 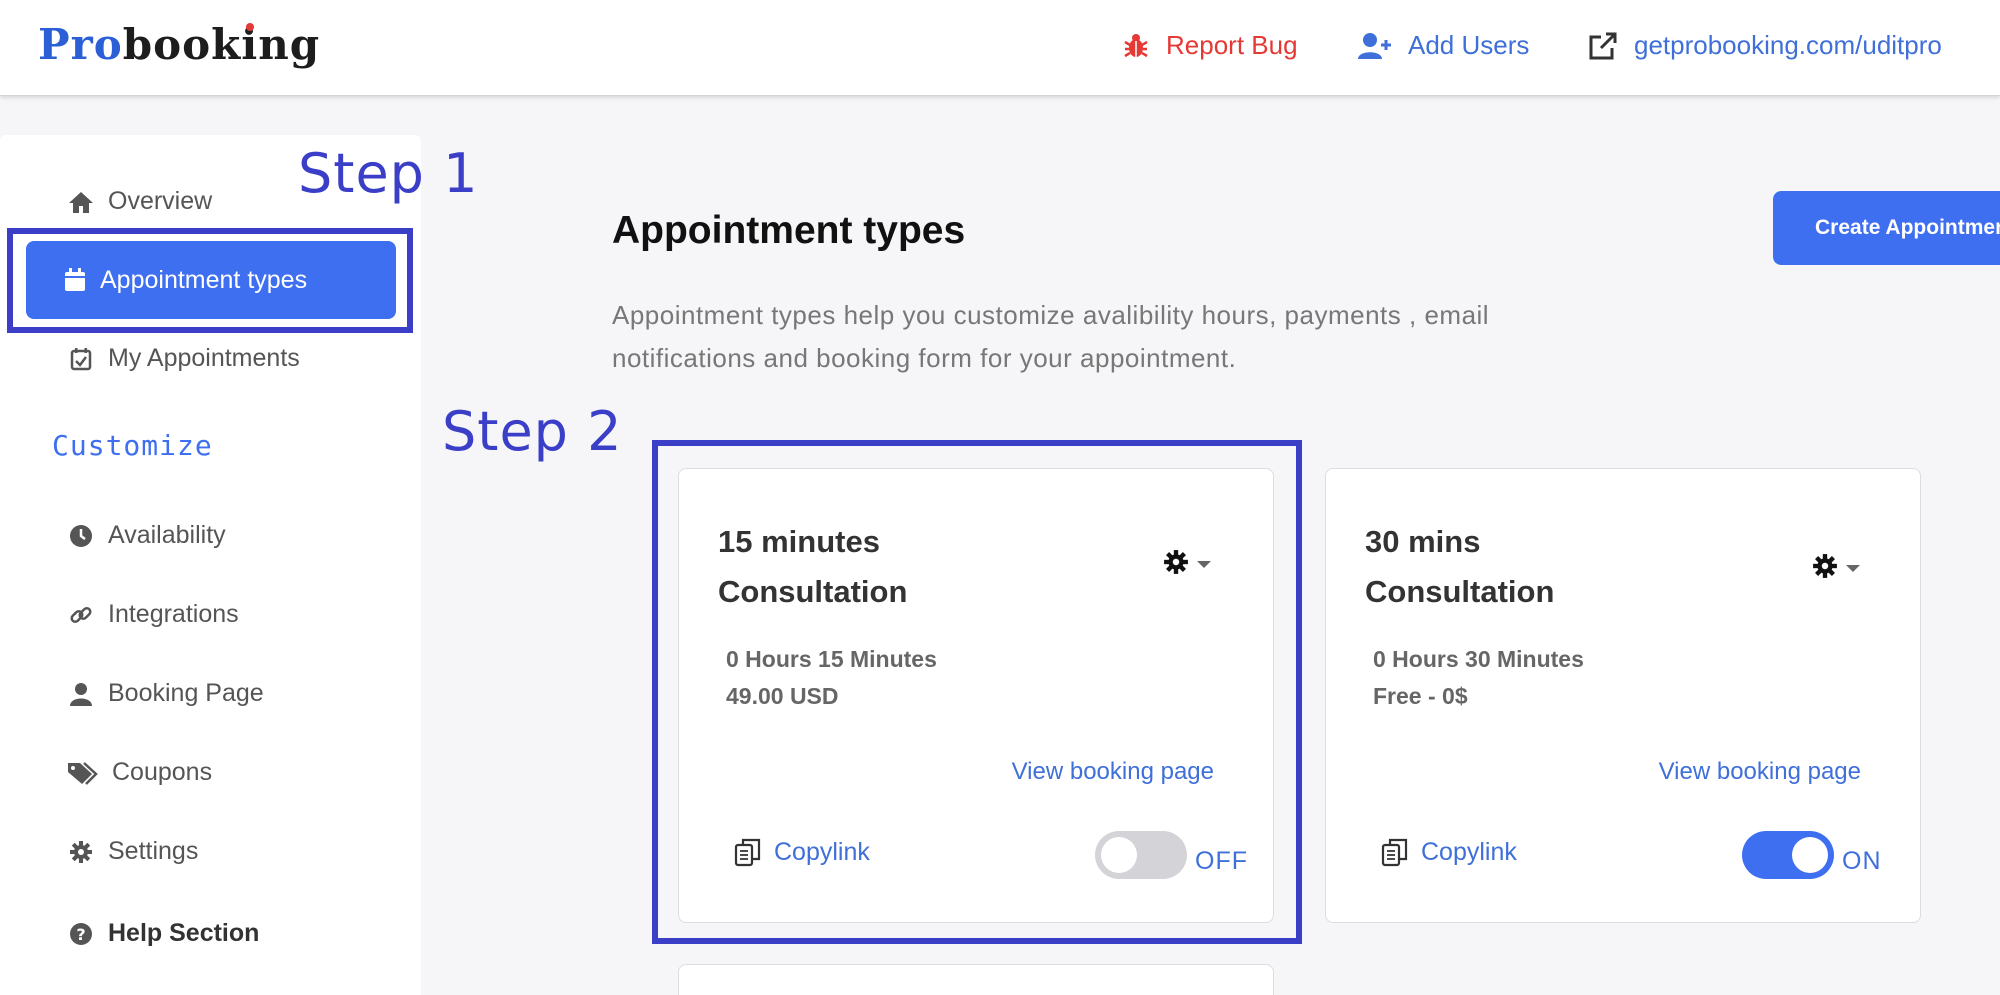 I want to click on sidebar-item-my-appointments: My Appointments, so click(x=183, y=358).